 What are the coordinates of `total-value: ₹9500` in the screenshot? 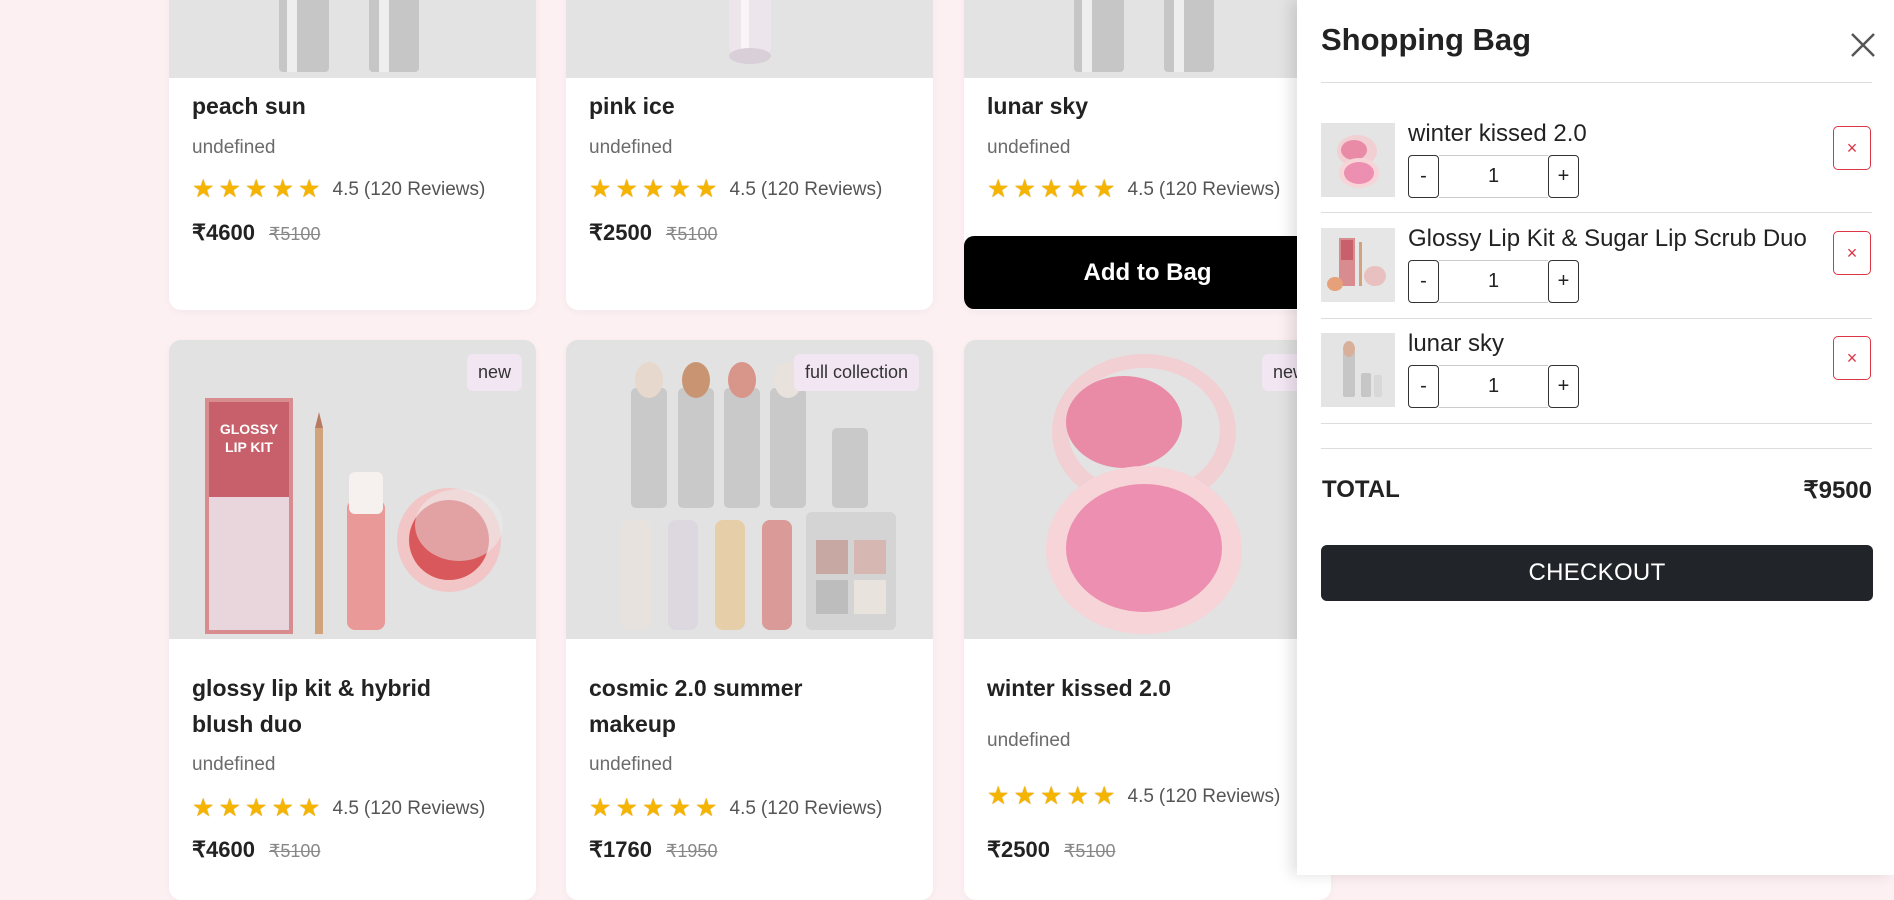 It's located at (1837, 490).